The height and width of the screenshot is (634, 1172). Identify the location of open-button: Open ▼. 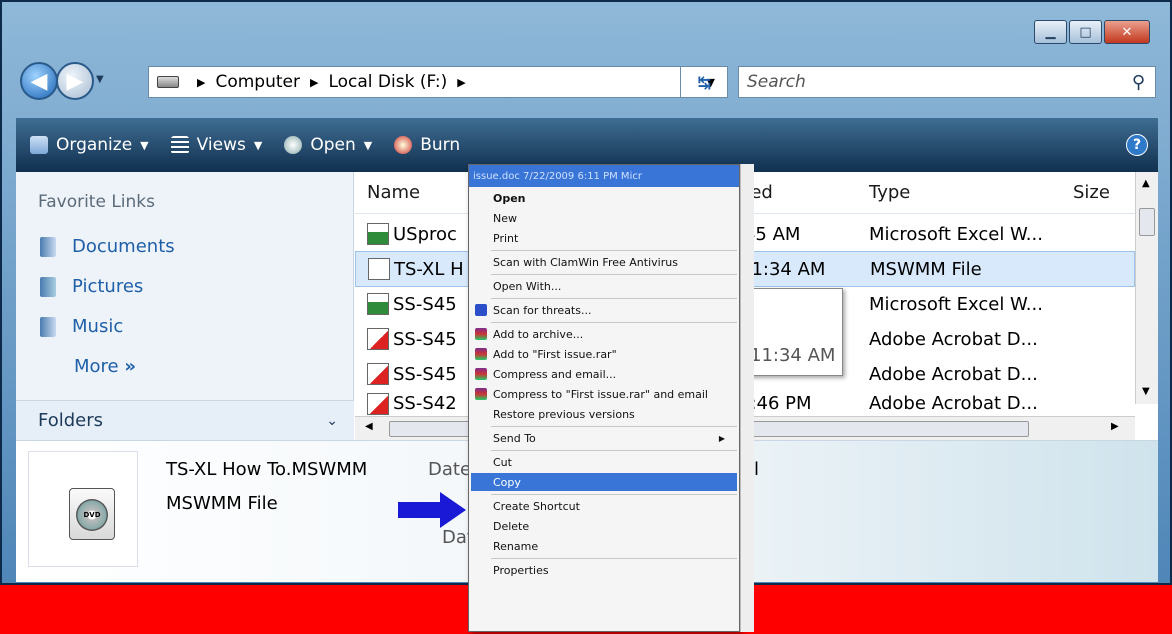
(328, 145).